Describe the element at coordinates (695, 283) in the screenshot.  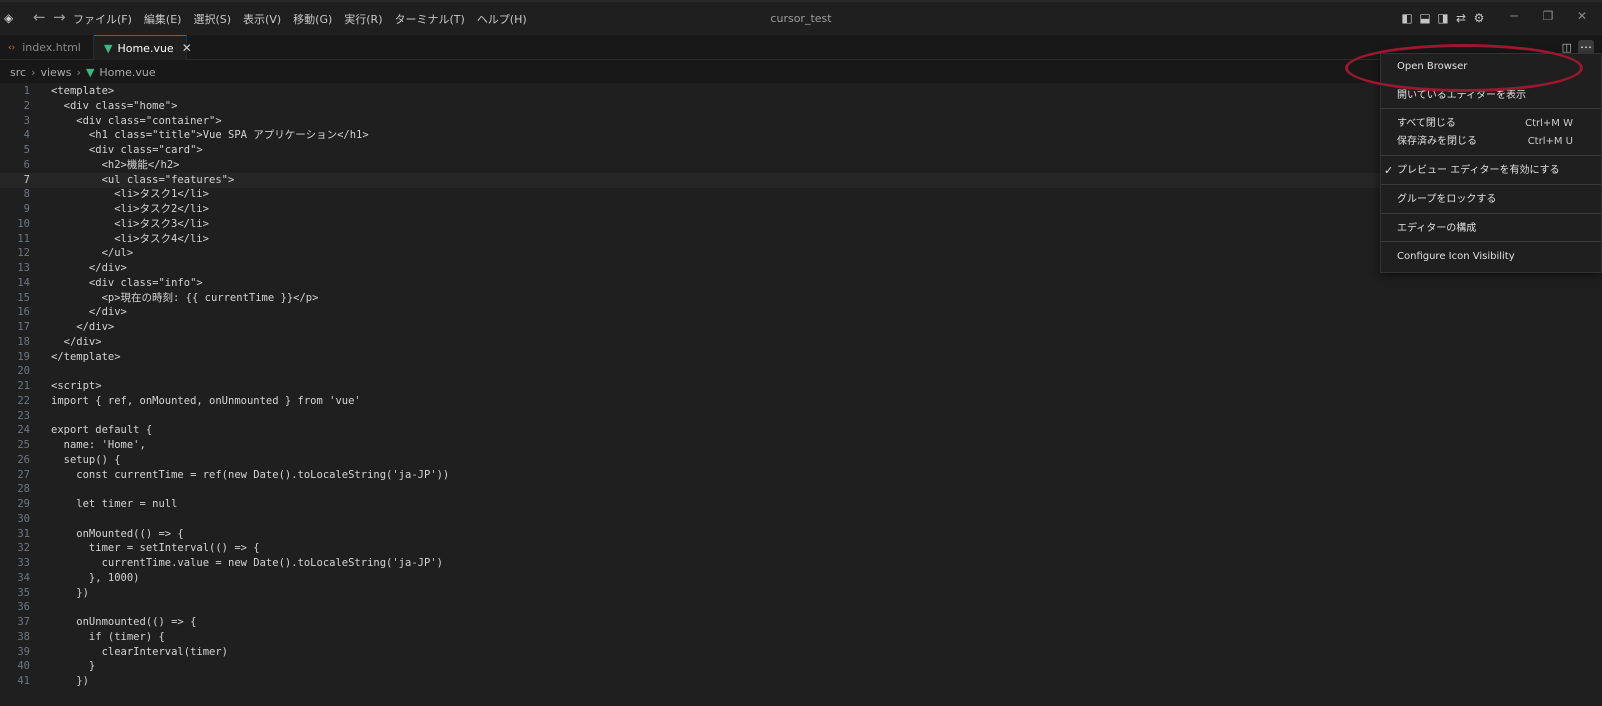
I see `code-line: 14 <div class="info">` at that location.